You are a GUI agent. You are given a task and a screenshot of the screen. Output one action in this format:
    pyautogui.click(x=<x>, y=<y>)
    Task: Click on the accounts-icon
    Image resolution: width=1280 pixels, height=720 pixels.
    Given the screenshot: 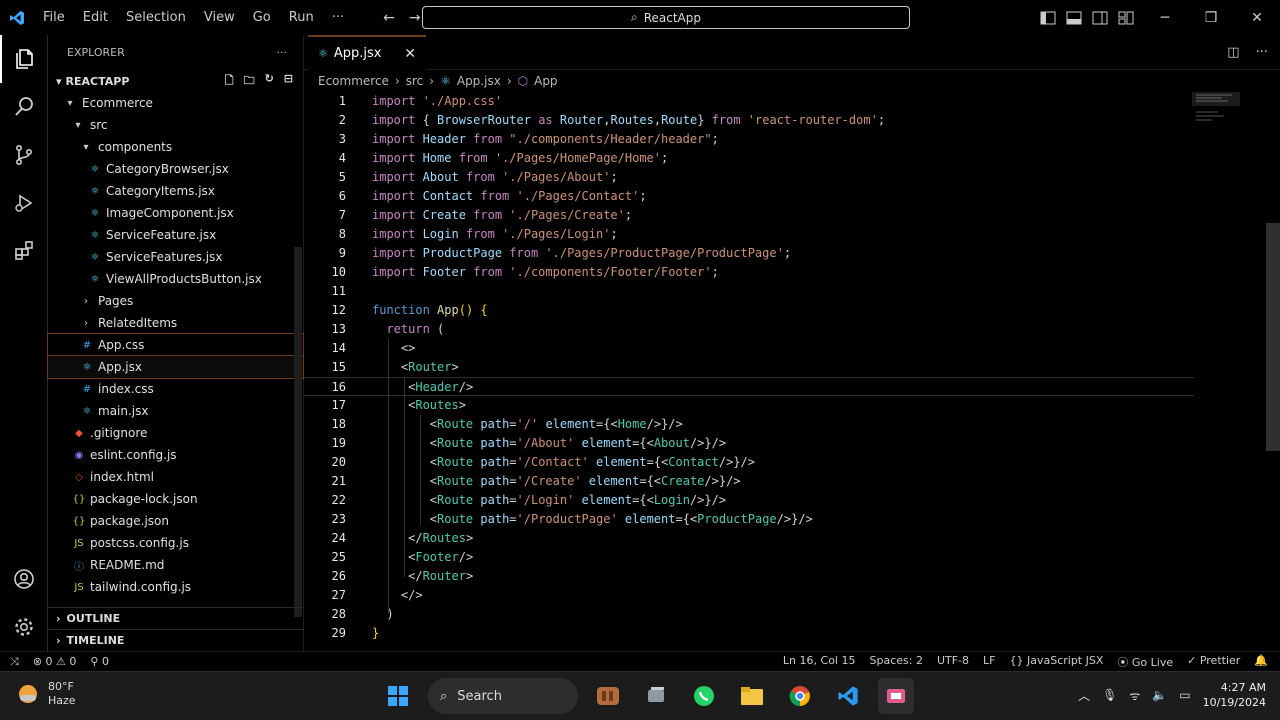 What is the action you would take?
    pyautogui.click(x=24, y=579)
    